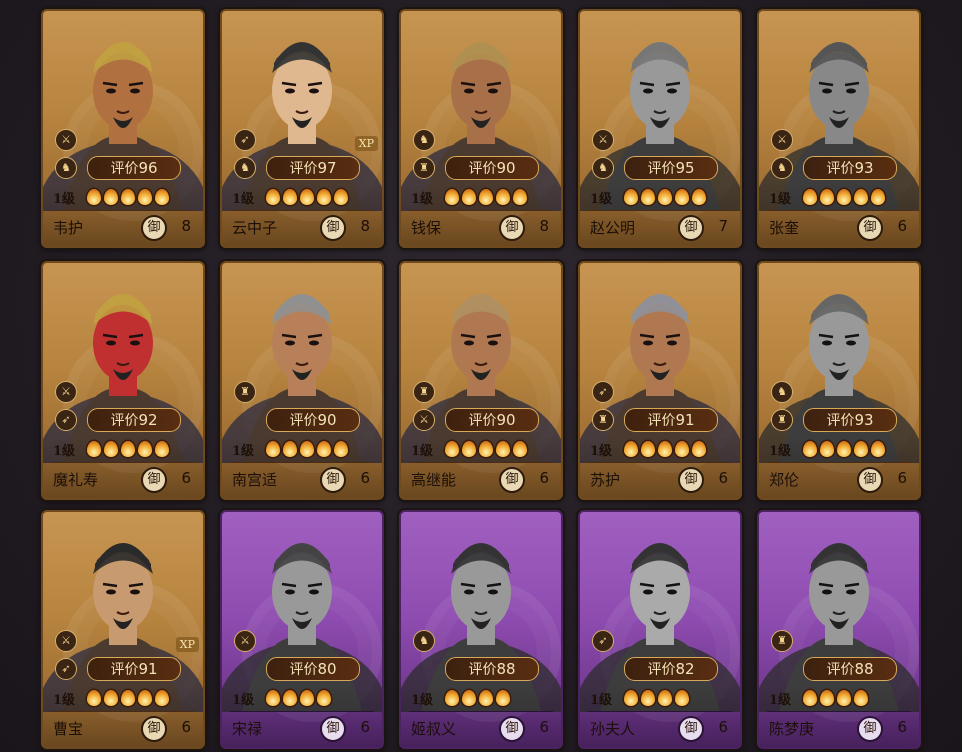 Image resolution: width=962 pixels, height=752 pixels. What do you see at coordinates (123, 380) in the screenshot?
I see `general-card: ⚔ ➶ 评价92 1级 魔礼寿 御 6` at bounding box center [123, 380].